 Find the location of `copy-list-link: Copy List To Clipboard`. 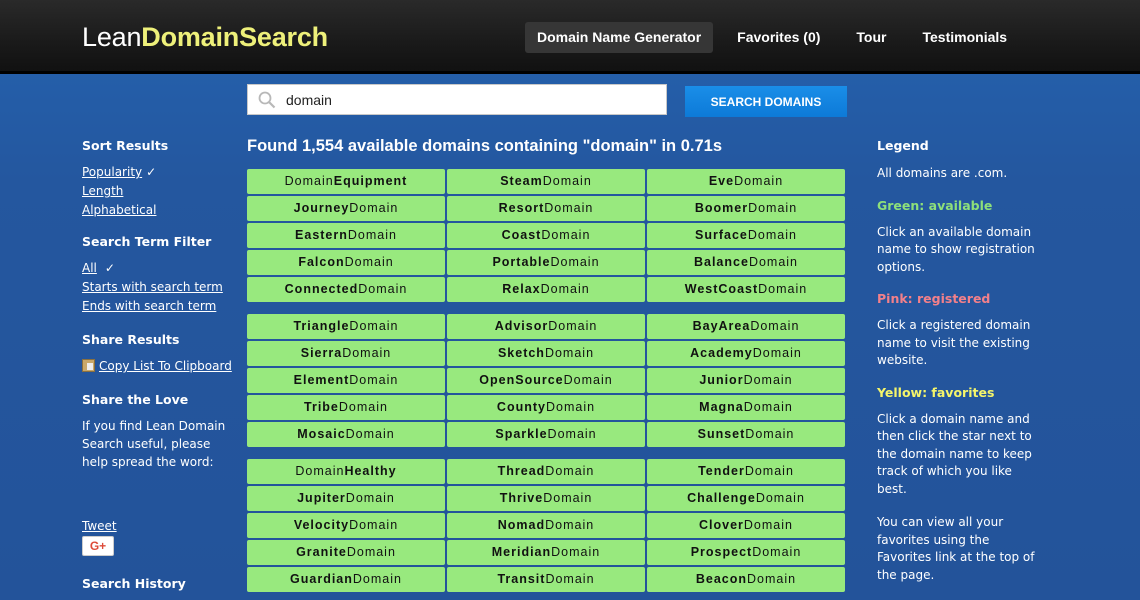

copy-list-link: Copy List To Clipboard is located at coordinates (165, 366).